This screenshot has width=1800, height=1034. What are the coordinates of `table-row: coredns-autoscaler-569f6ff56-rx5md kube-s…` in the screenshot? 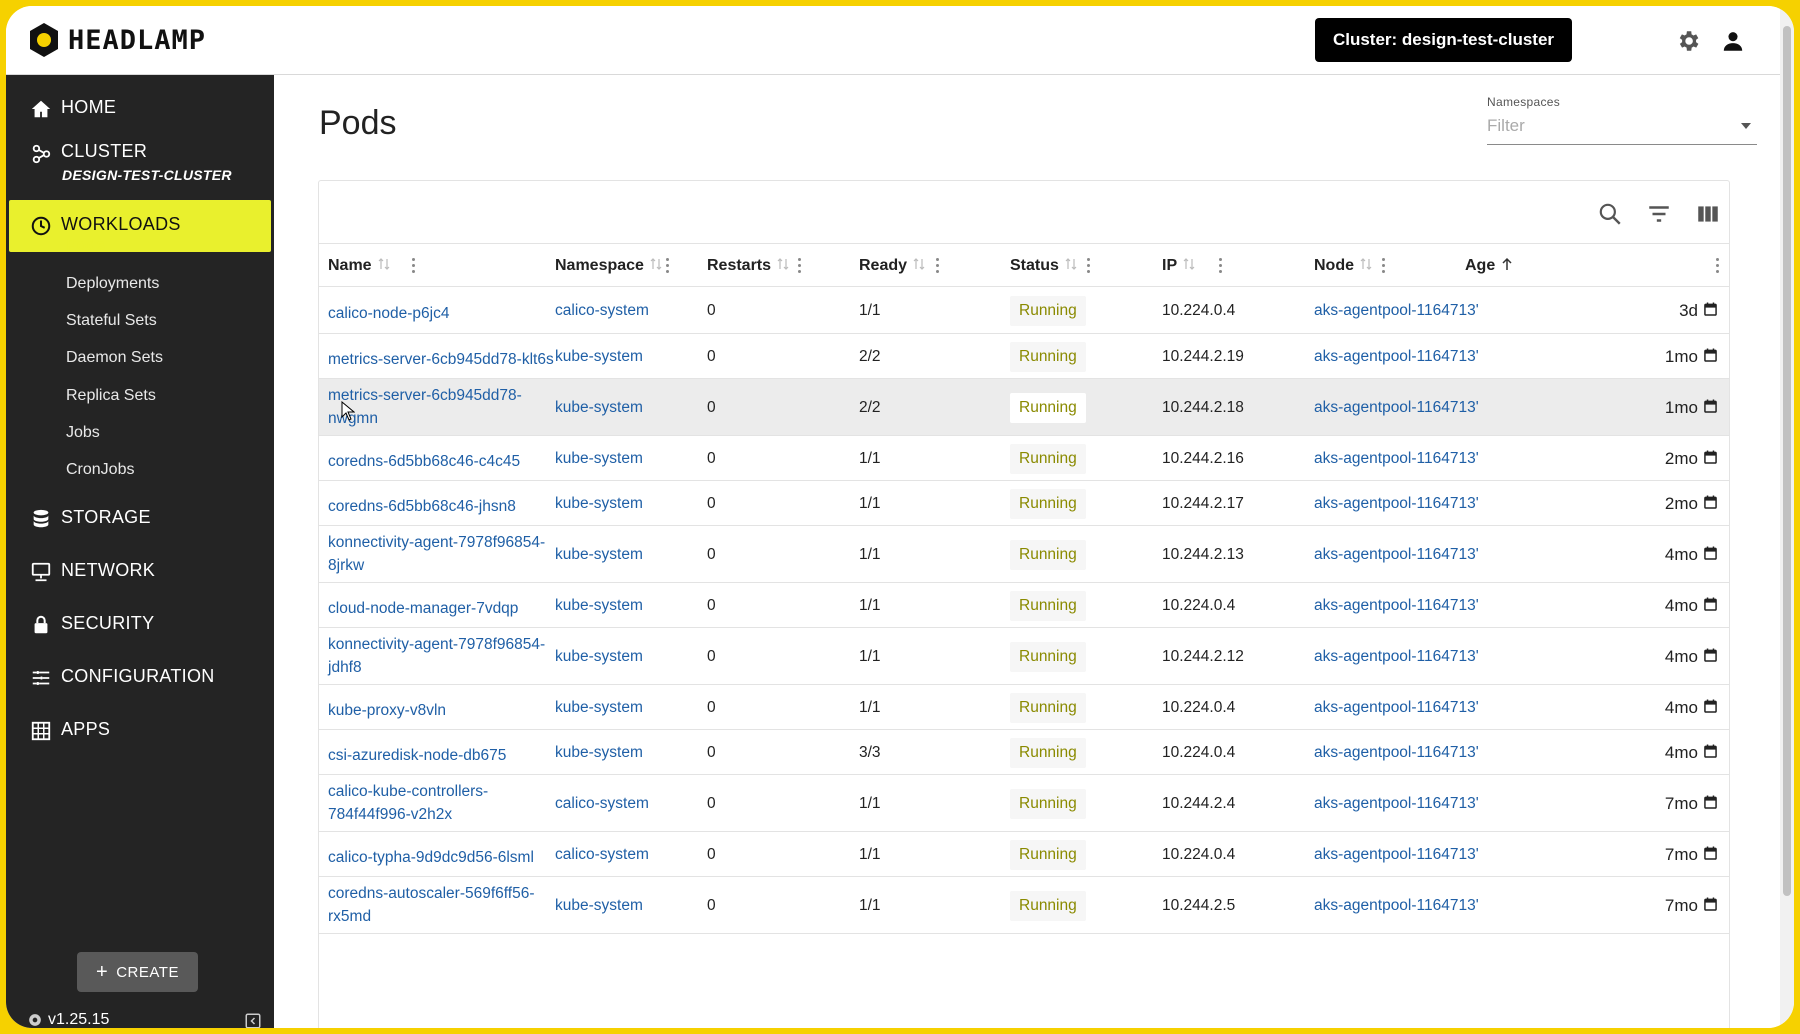 It's located at (1024, 905).